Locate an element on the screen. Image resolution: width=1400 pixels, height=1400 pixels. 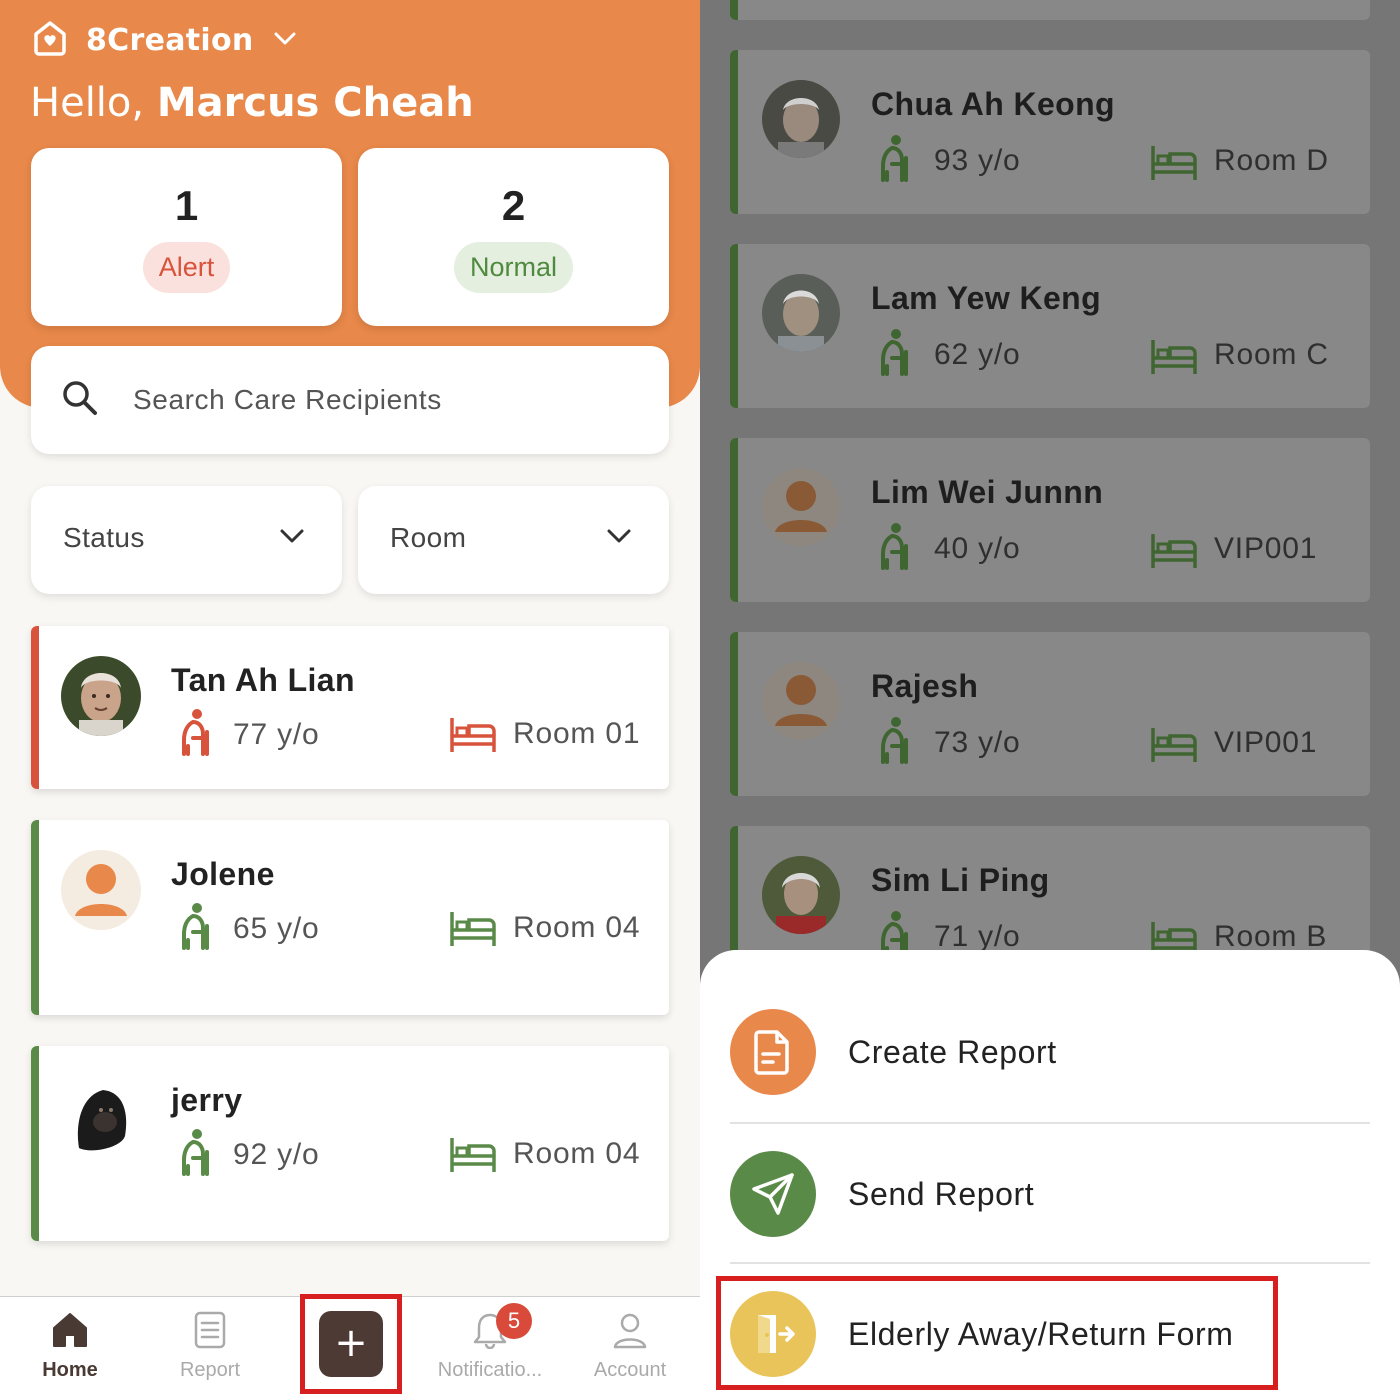
recipient-room: Room C is located at coordinates (1271, 354).